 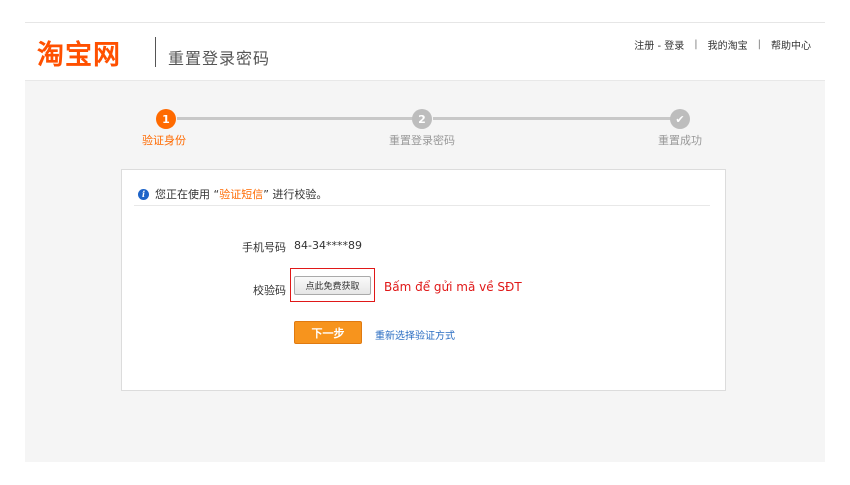 What do you see at coordinates (155, 52) in the screenshot?
I see `logo-divider` at bounding box center [155, 52].